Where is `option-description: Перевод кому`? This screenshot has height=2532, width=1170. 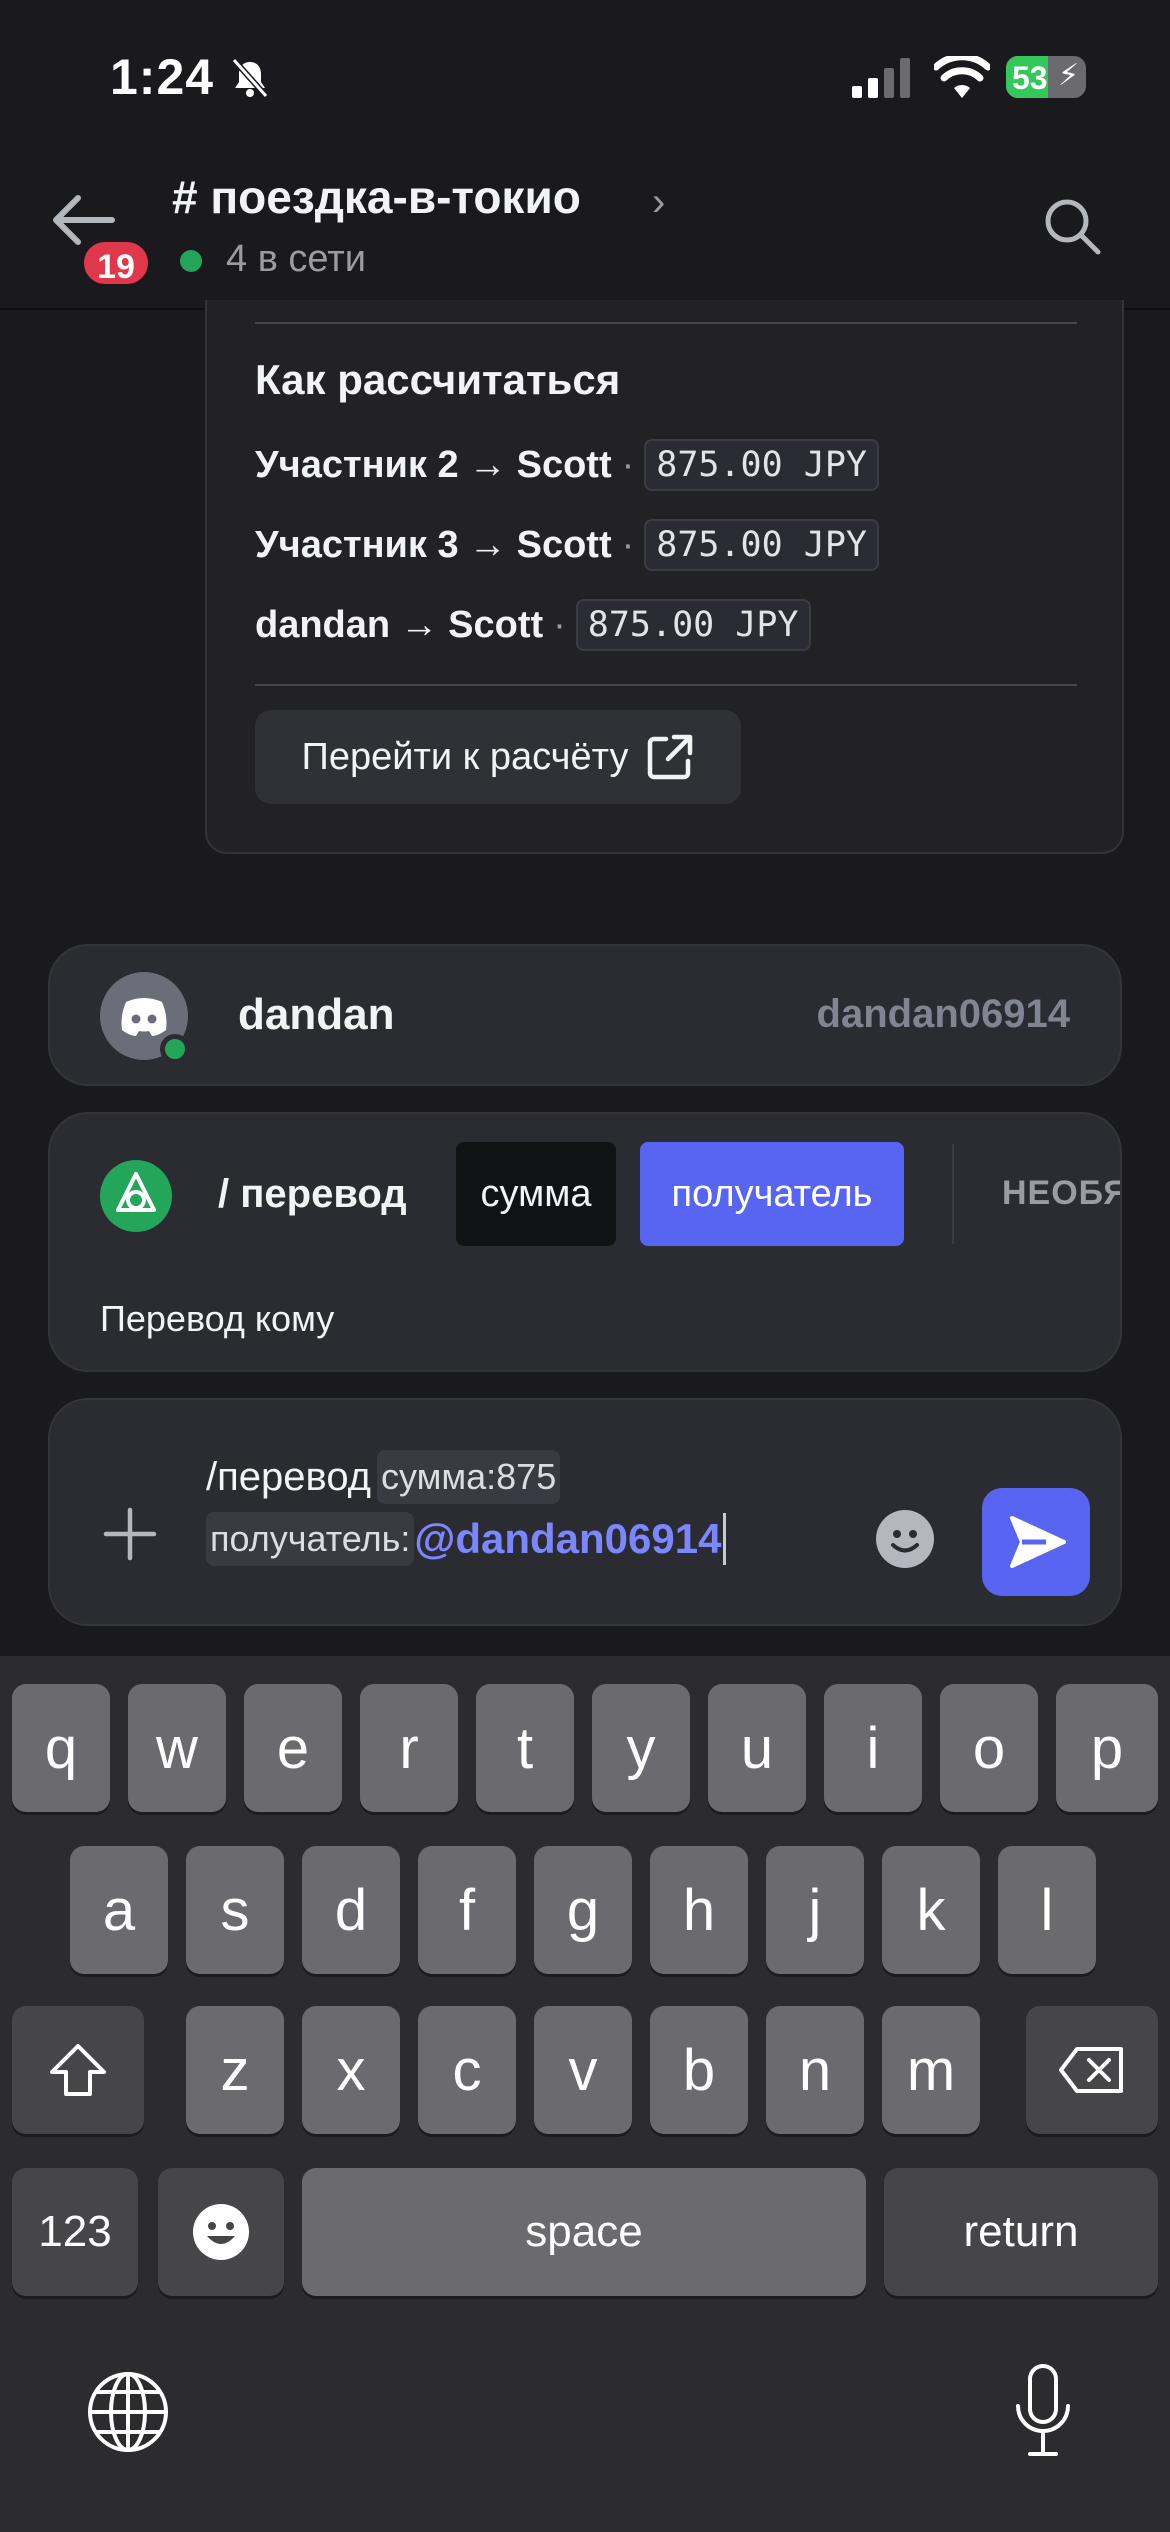
option-description: Перевод кому is located at coordinates (217, 1318).